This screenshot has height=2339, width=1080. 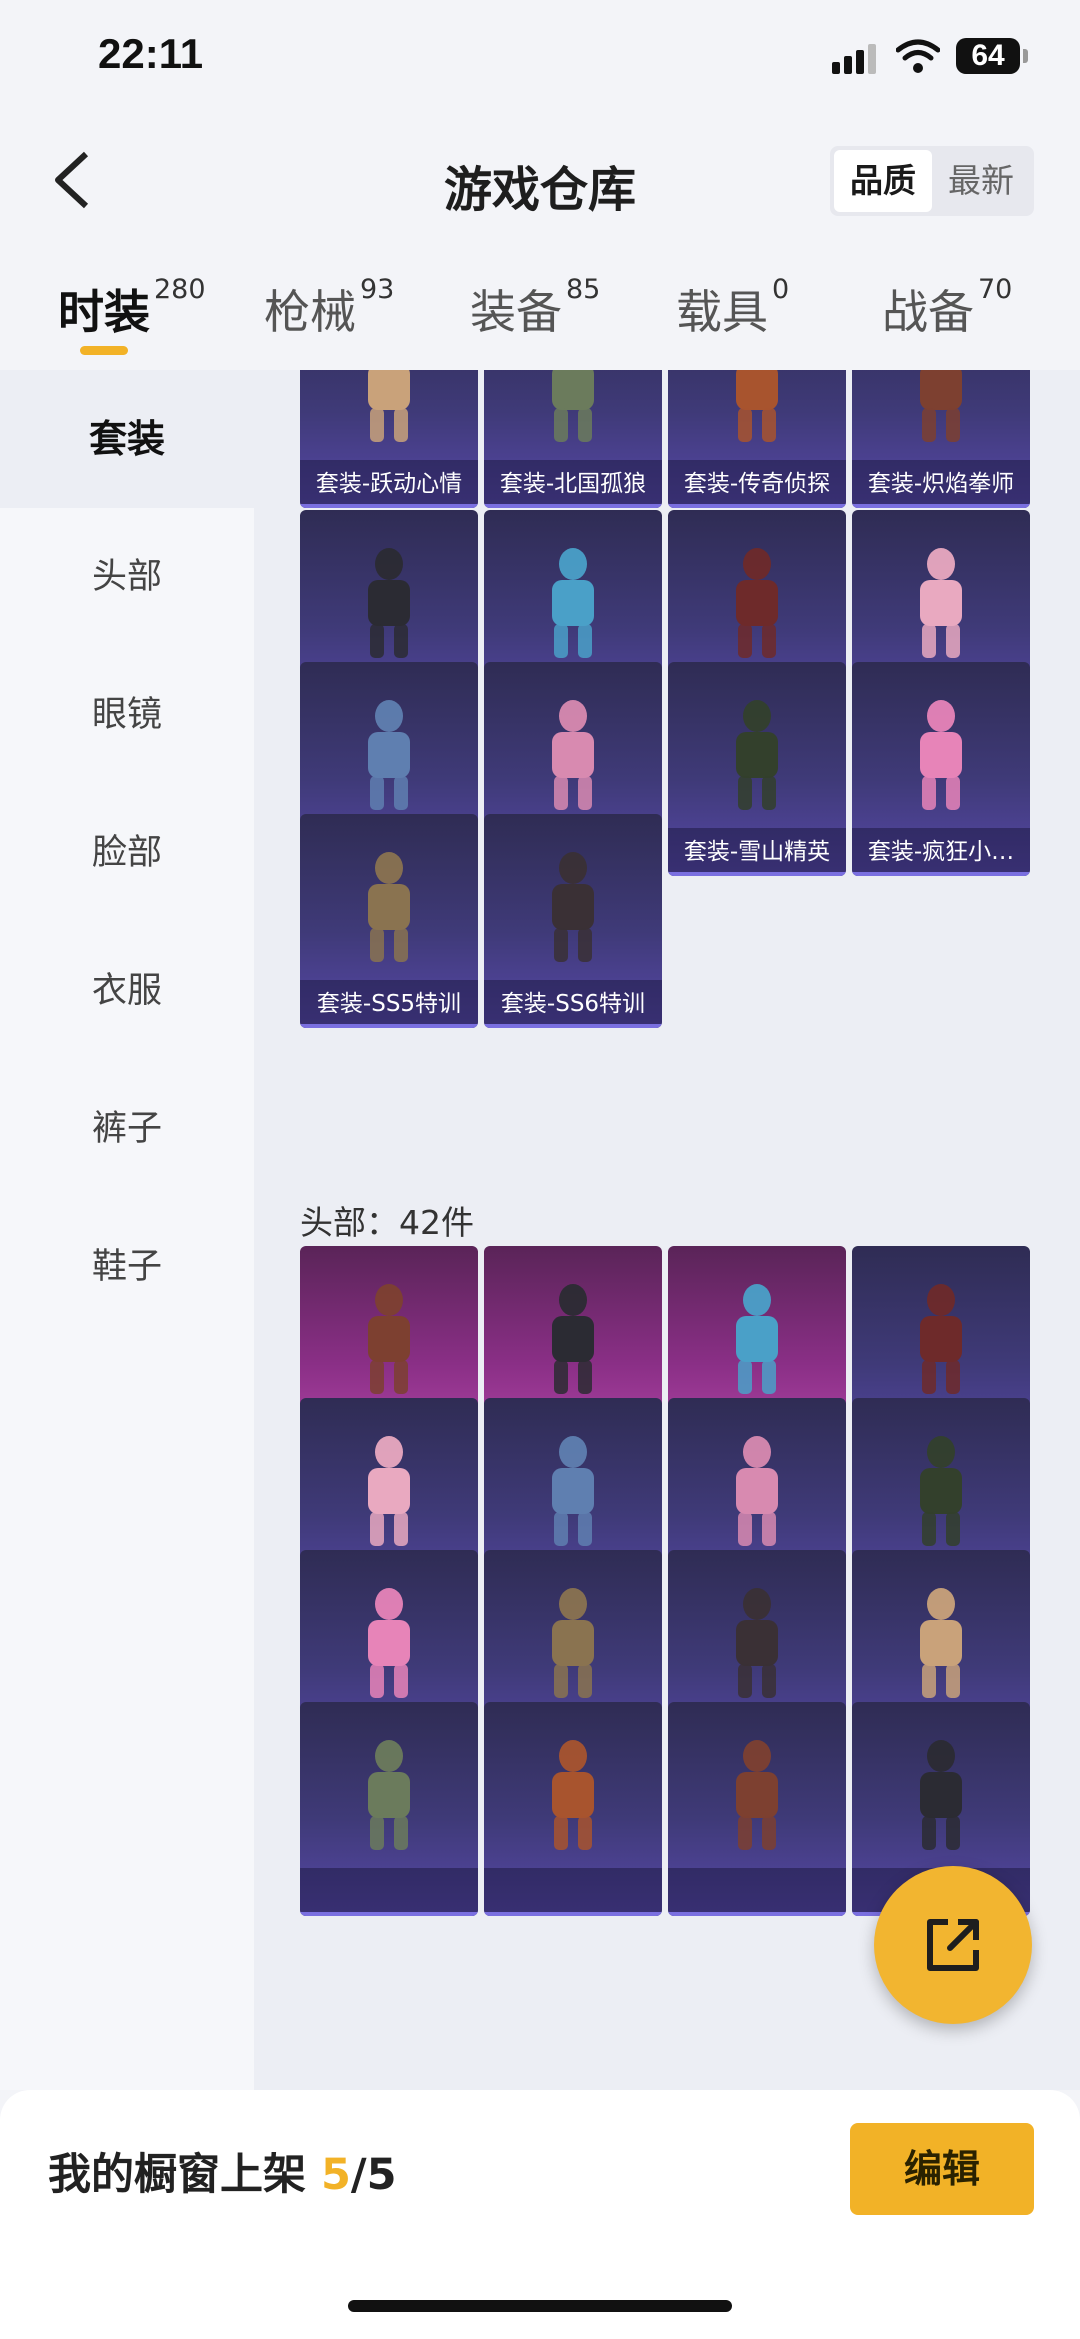 I want to click on side-item-outfit: 套装, so click(x=127, y=439).